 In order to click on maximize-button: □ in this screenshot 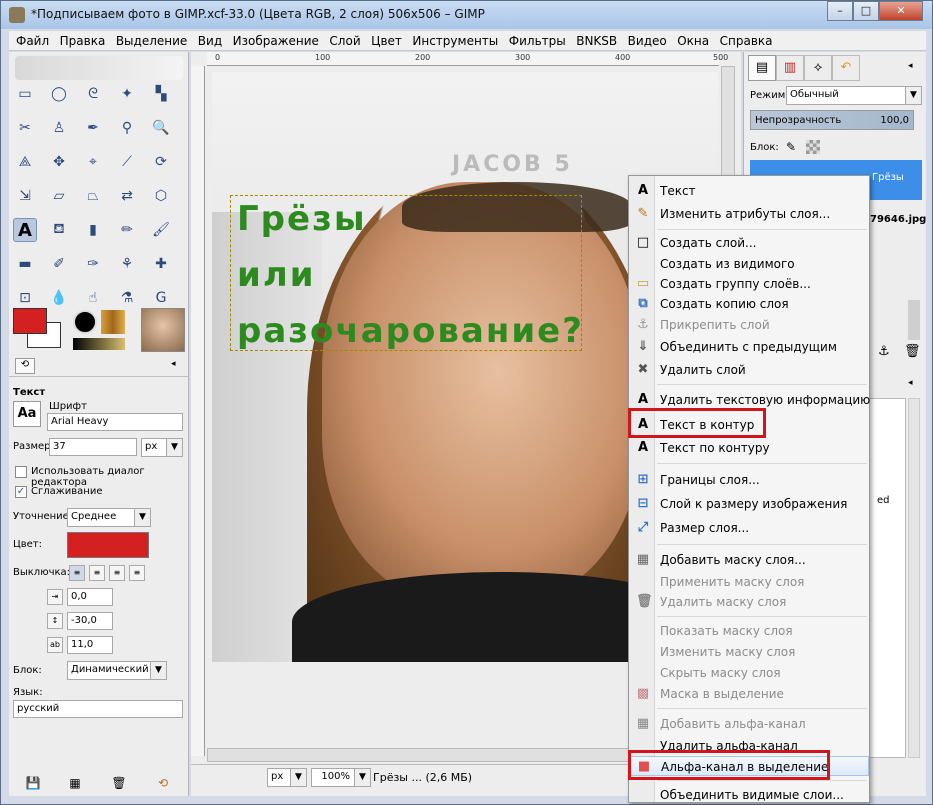, I will do `click(866, 11)`.